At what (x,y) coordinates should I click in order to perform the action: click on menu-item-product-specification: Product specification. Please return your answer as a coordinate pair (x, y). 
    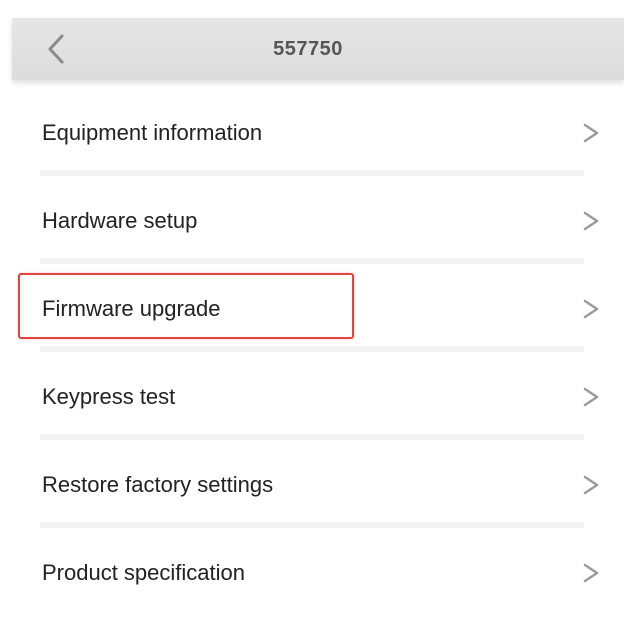
    Looking at the image, I should click on (312, 576).